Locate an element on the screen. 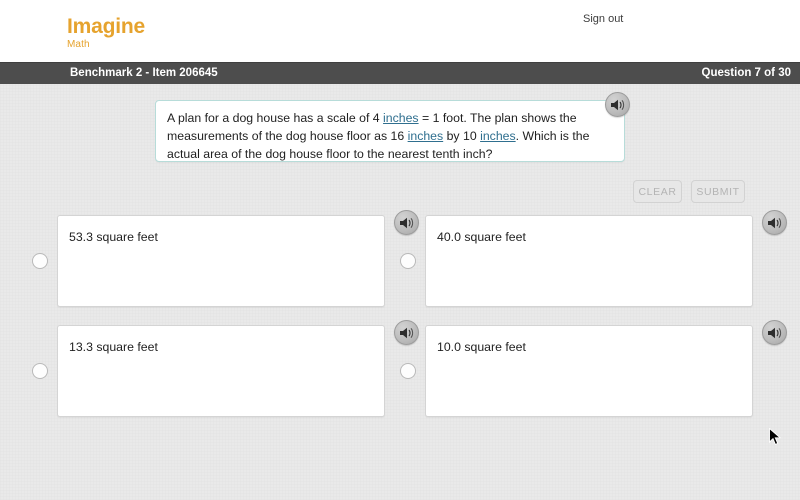 The image size is (800, 500). brand-logo: Imagine Math is located at coordinates (106, 33).